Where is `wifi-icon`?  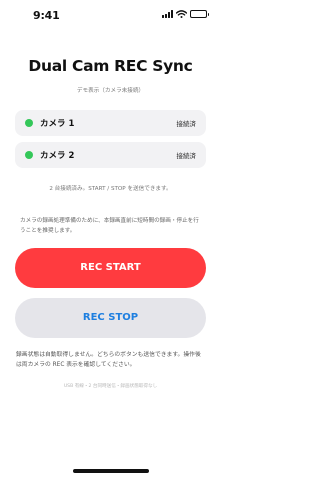
wifi-icon is located at coordinates (181, 14).